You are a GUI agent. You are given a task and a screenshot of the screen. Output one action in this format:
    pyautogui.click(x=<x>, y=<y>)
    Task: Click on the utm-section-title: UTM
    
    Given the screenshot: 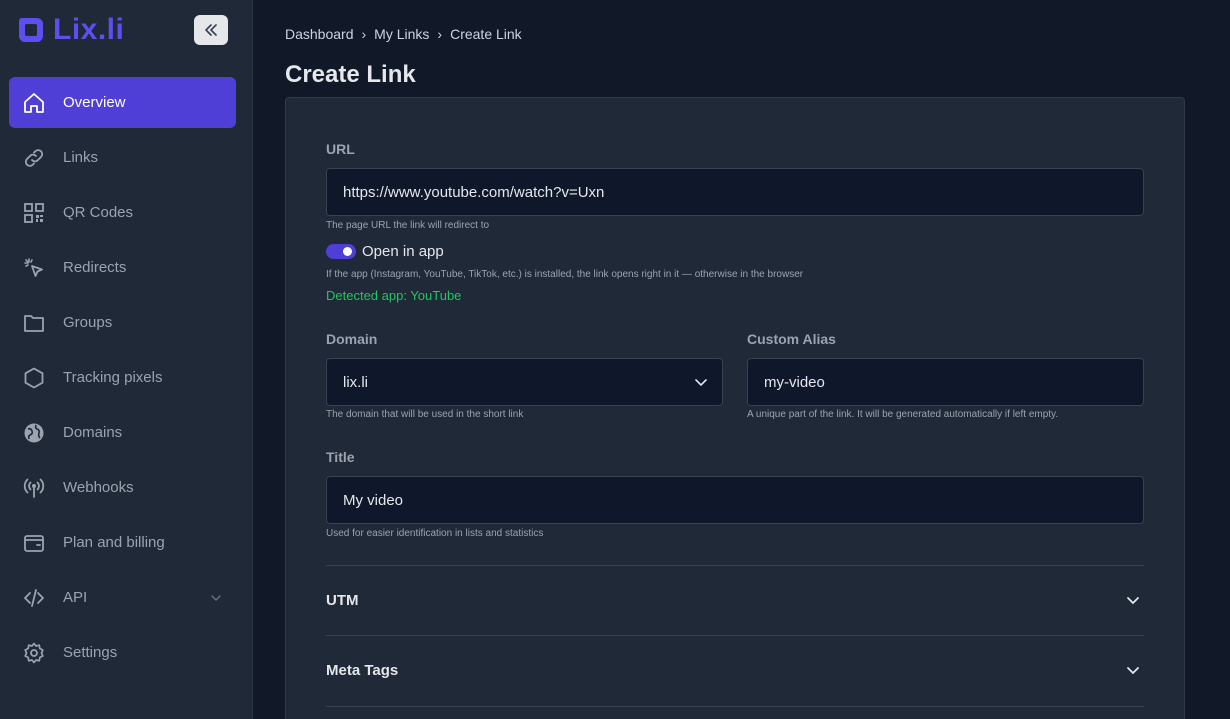 What is the action you would take?
    pyautogui.click(x=342, y=600)
    